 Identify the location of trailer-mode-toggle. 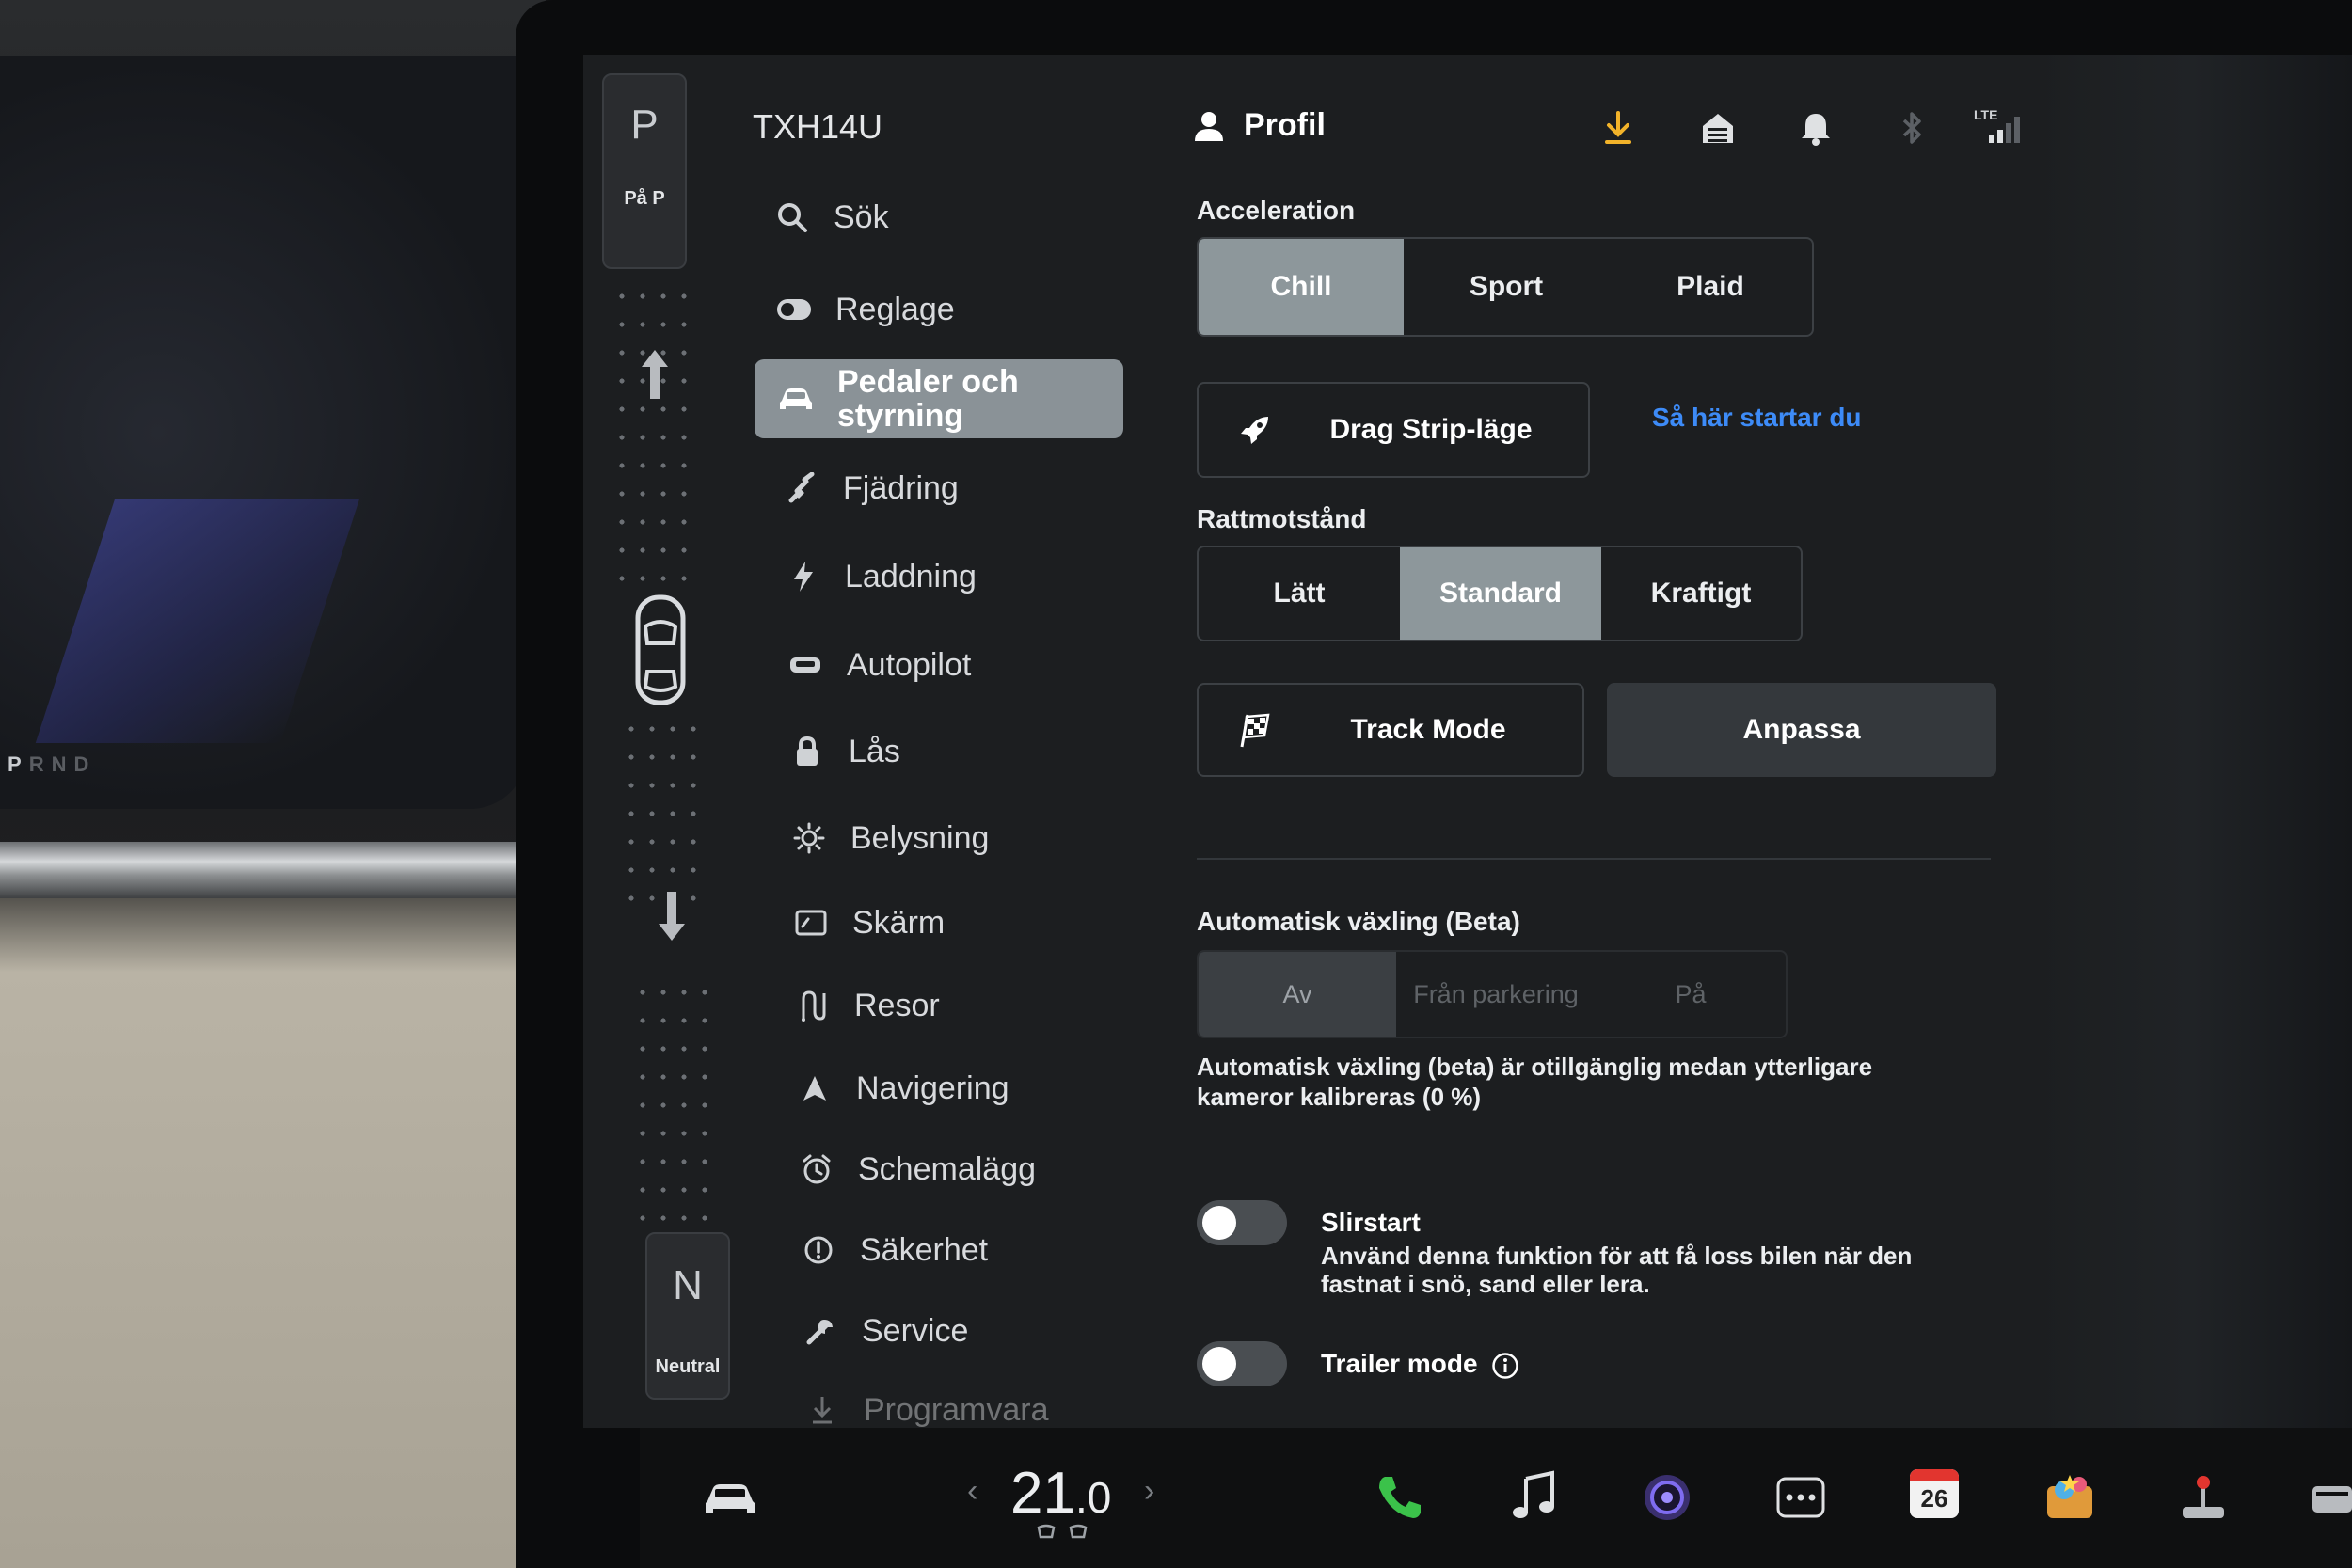
(1242, 1363).